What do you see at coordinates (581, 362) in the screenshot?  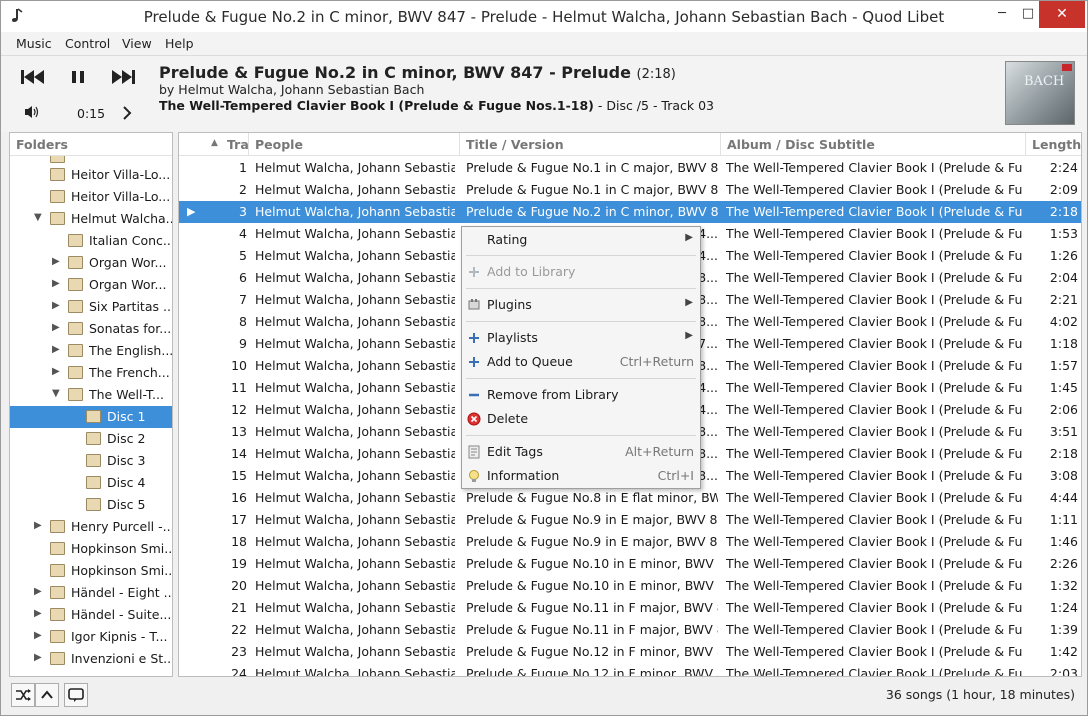 I see `menu-add-to-queue: Add to Queue Ctrl+Return` at bounding box center [581, 362].